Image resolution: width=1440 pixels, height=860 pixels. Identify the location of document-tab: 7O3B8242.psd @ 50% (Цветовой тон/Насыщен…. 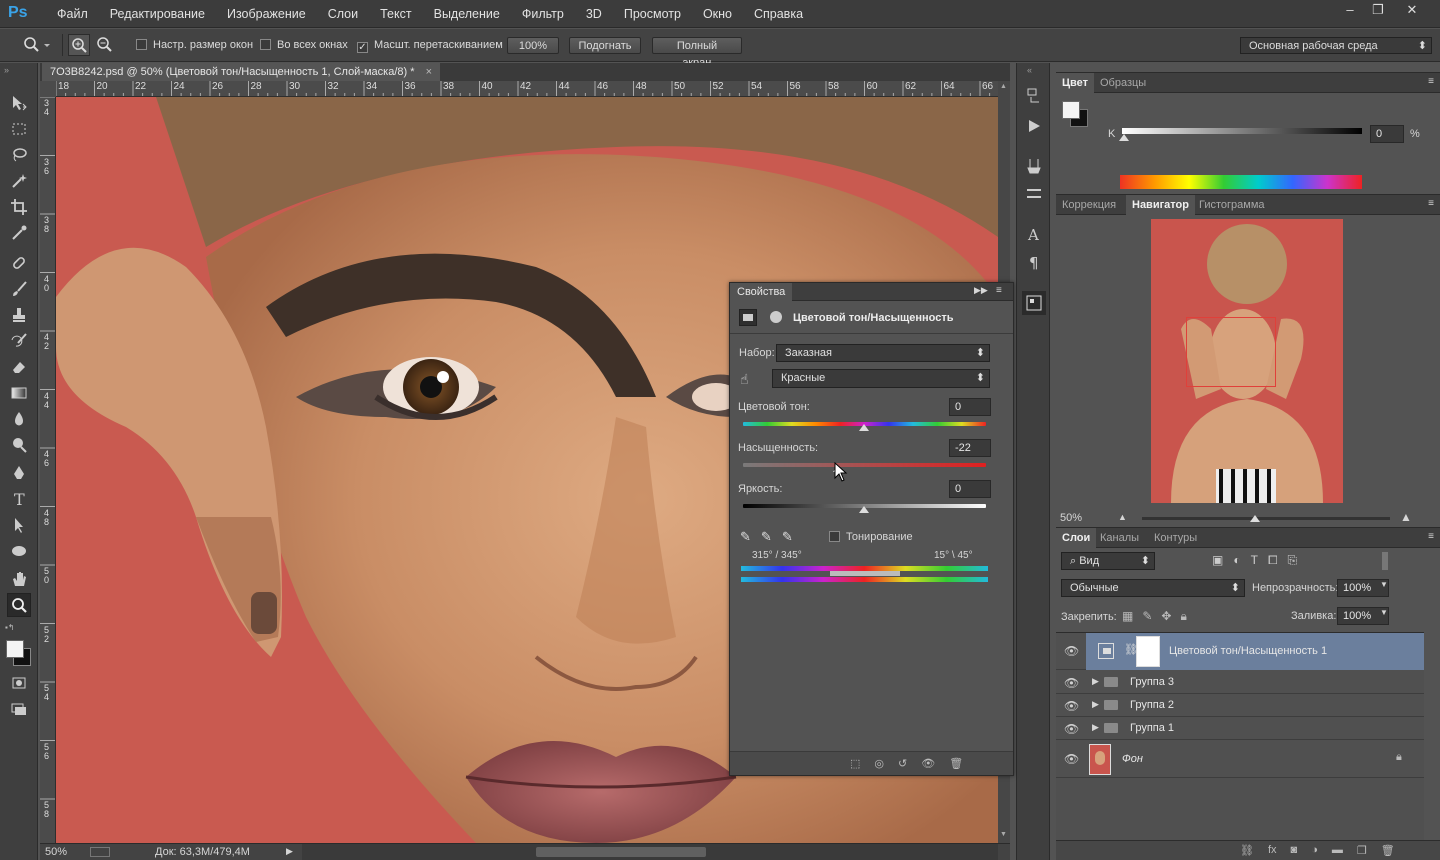
(241, 72).